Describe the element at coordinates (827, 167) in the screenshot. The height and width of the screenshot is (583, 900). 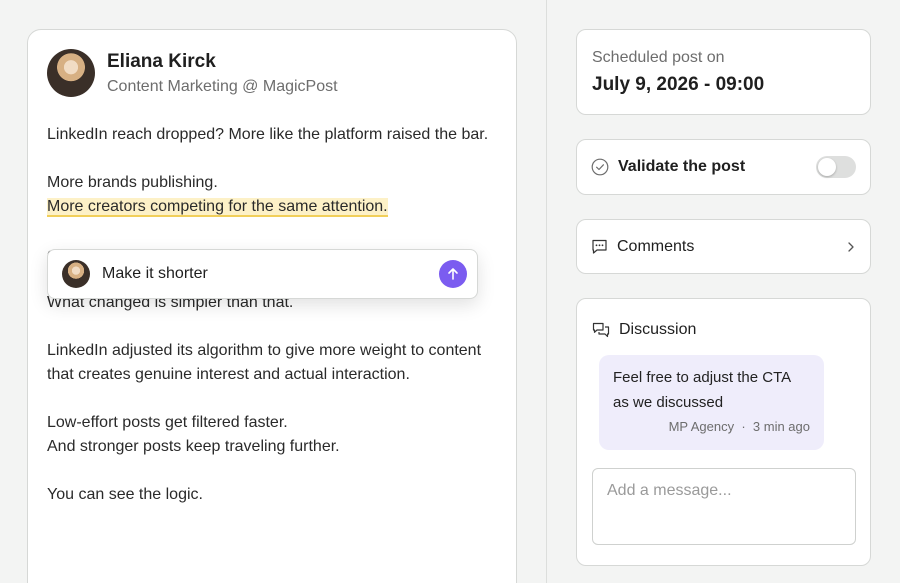
I see `toggle-knob` at that location.